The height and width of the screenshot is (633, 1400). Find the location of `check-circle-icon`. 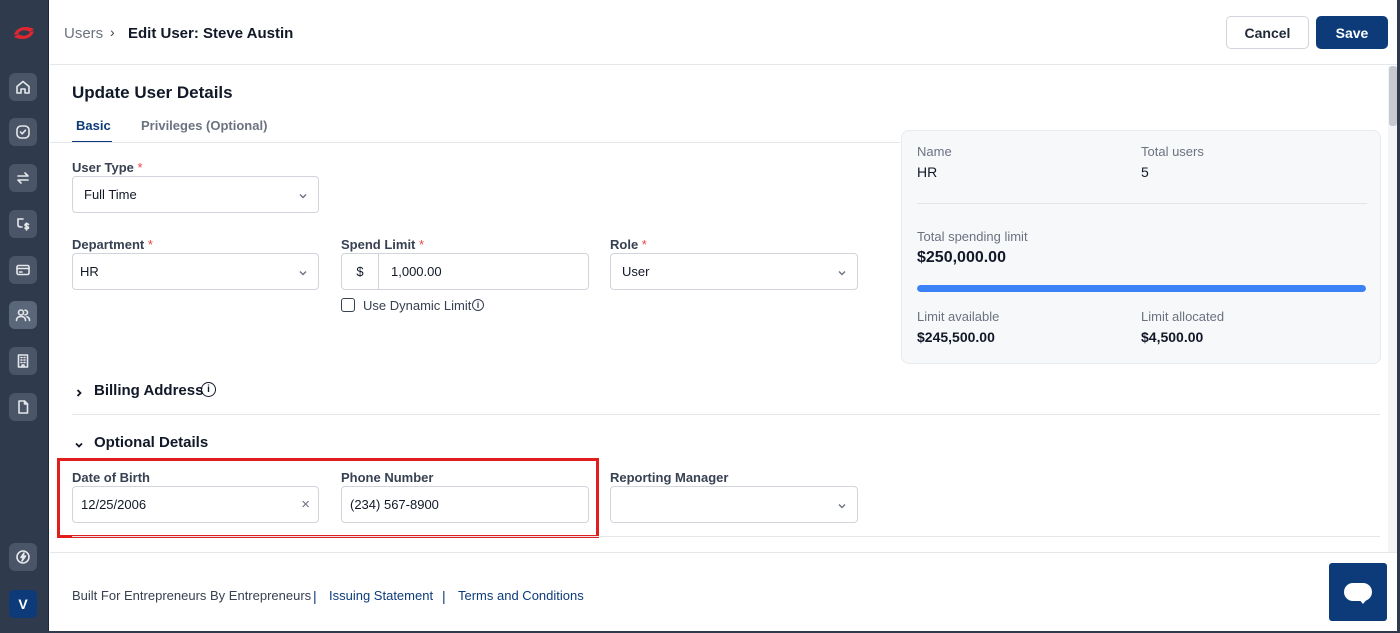

check-circle-icon is located at coordinates (23, 132).